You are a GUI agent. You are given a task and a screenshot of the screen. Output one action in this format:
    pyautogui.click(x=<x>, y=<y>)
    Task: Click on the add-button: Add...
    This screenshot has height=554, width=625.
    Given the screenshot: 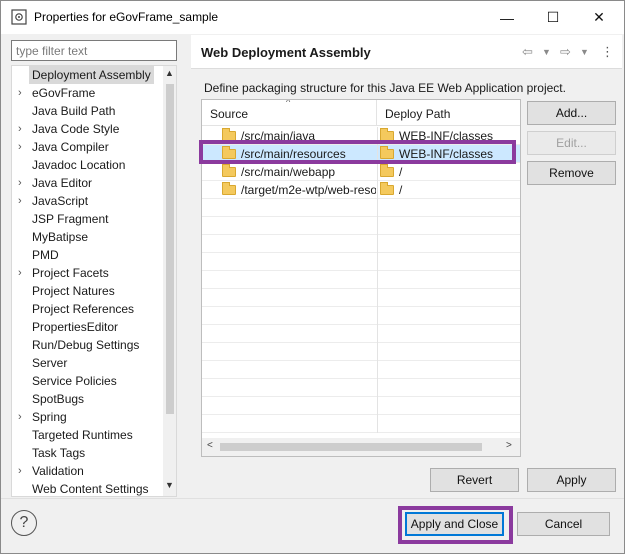 What is the action you would take?
    pyautogui.click(x=571, y=113)
    